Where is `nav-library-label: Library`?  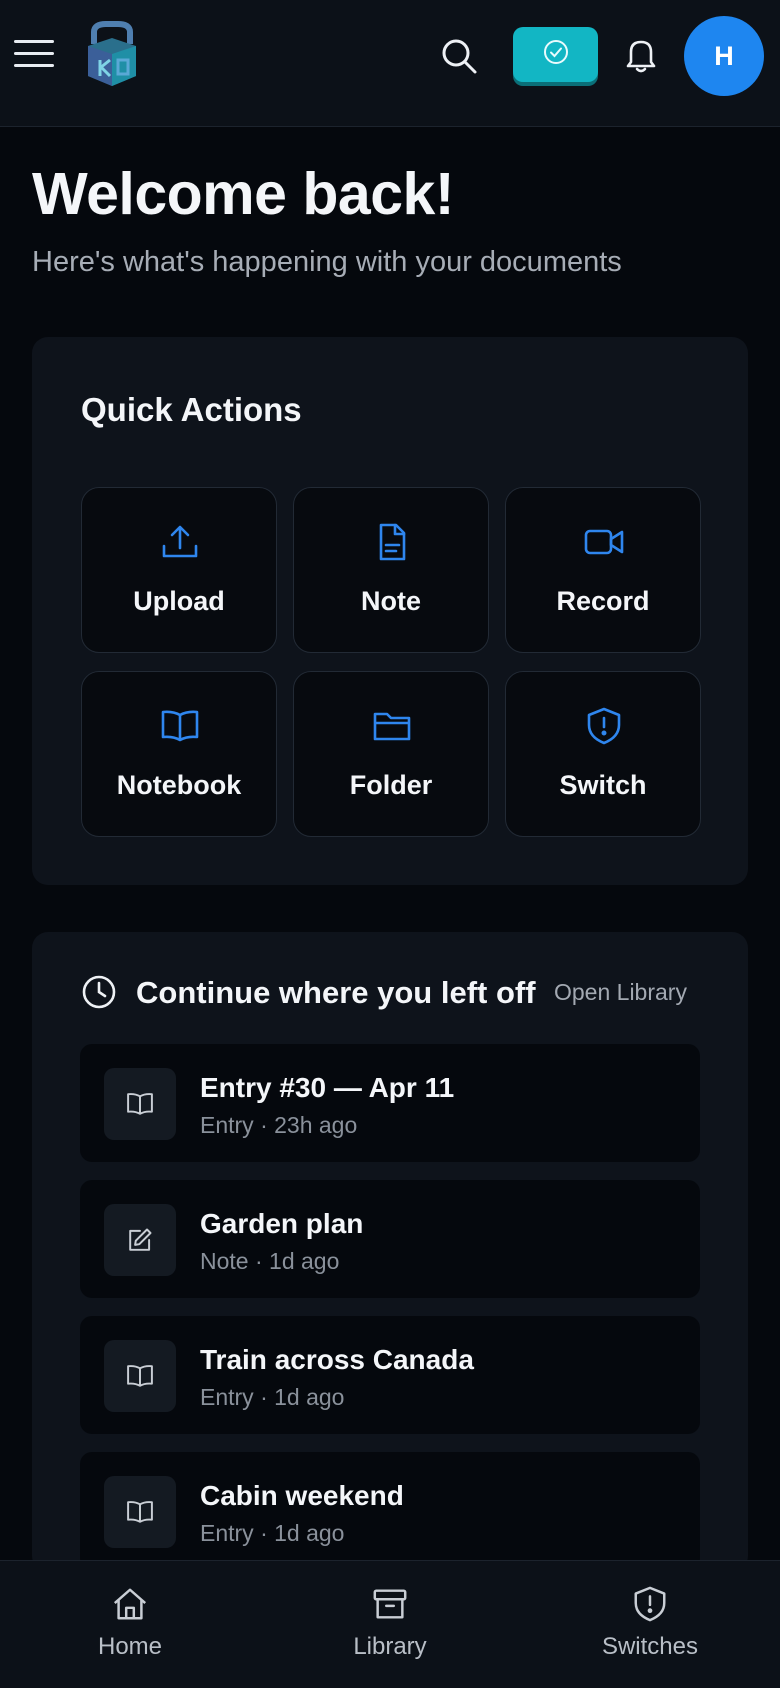
nav-library-label: Library is located at coordinates (390, 1646).